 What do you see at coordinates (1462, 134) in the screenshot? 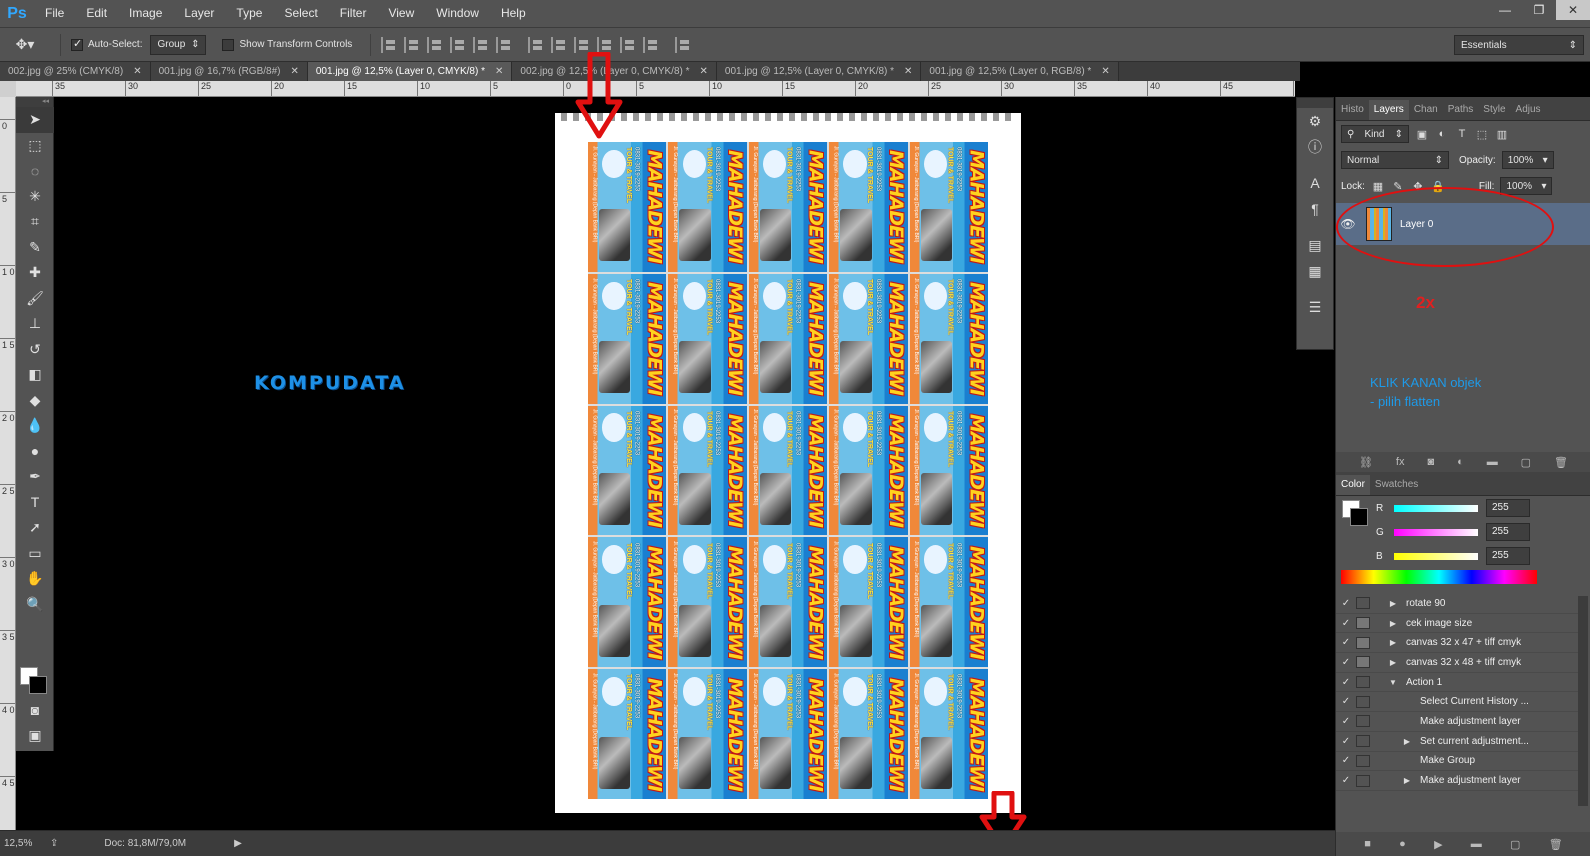
I see `filter-type-icon: T` at bounding box center [1462, 134].